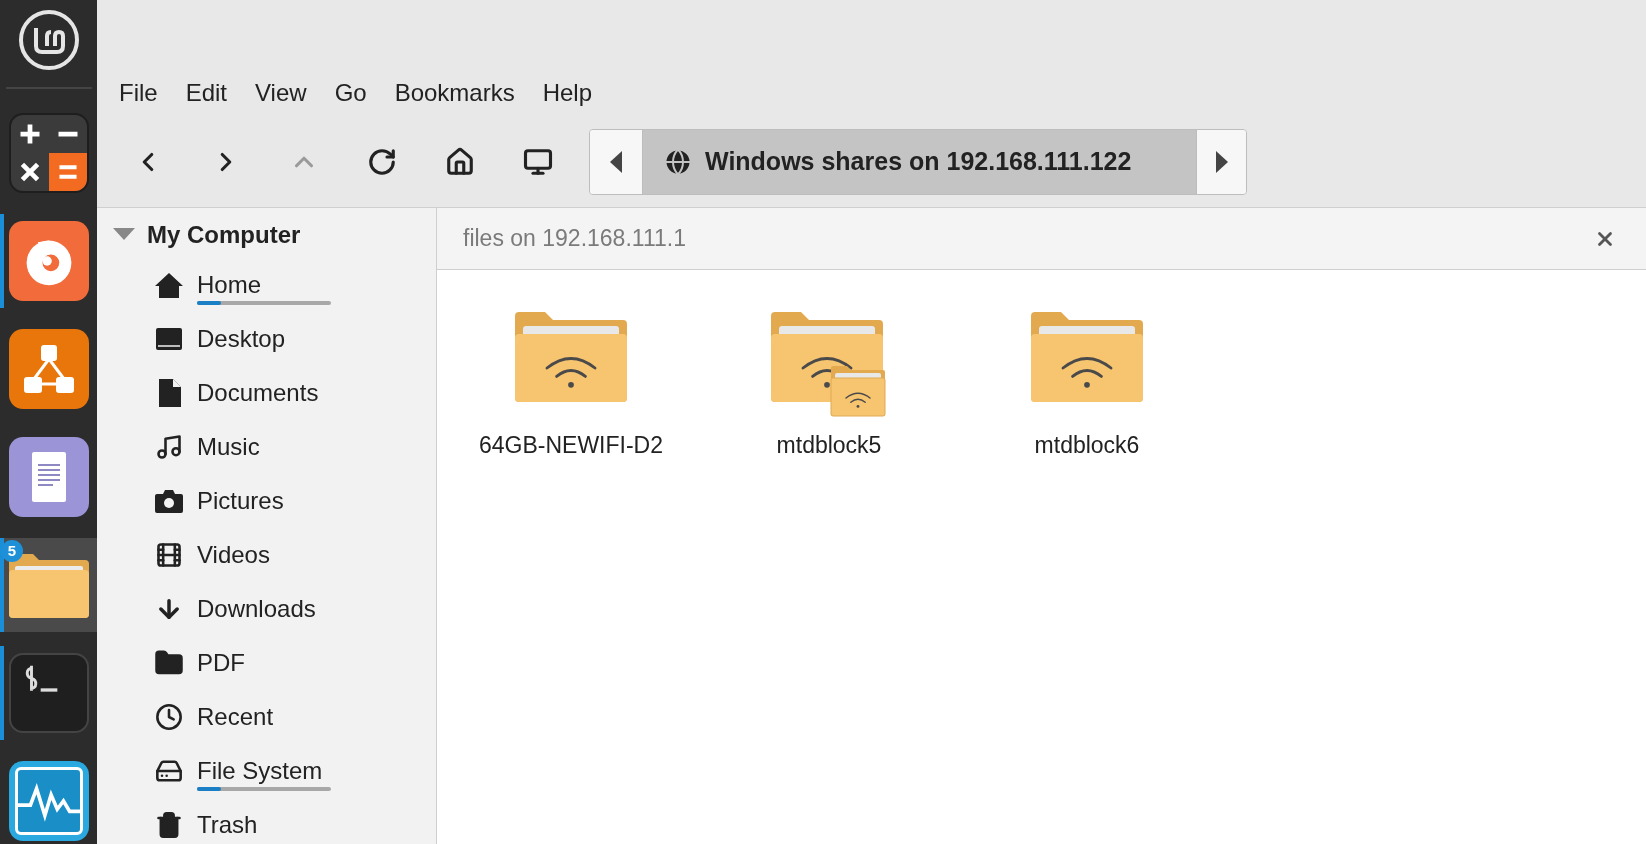 Image resolution: width=1646 pixels, height=844 pixels. What do you see at coordinates (12, 551) in the screenshot?
I see `notification-badge: 5` at bounding box center [12, 551].